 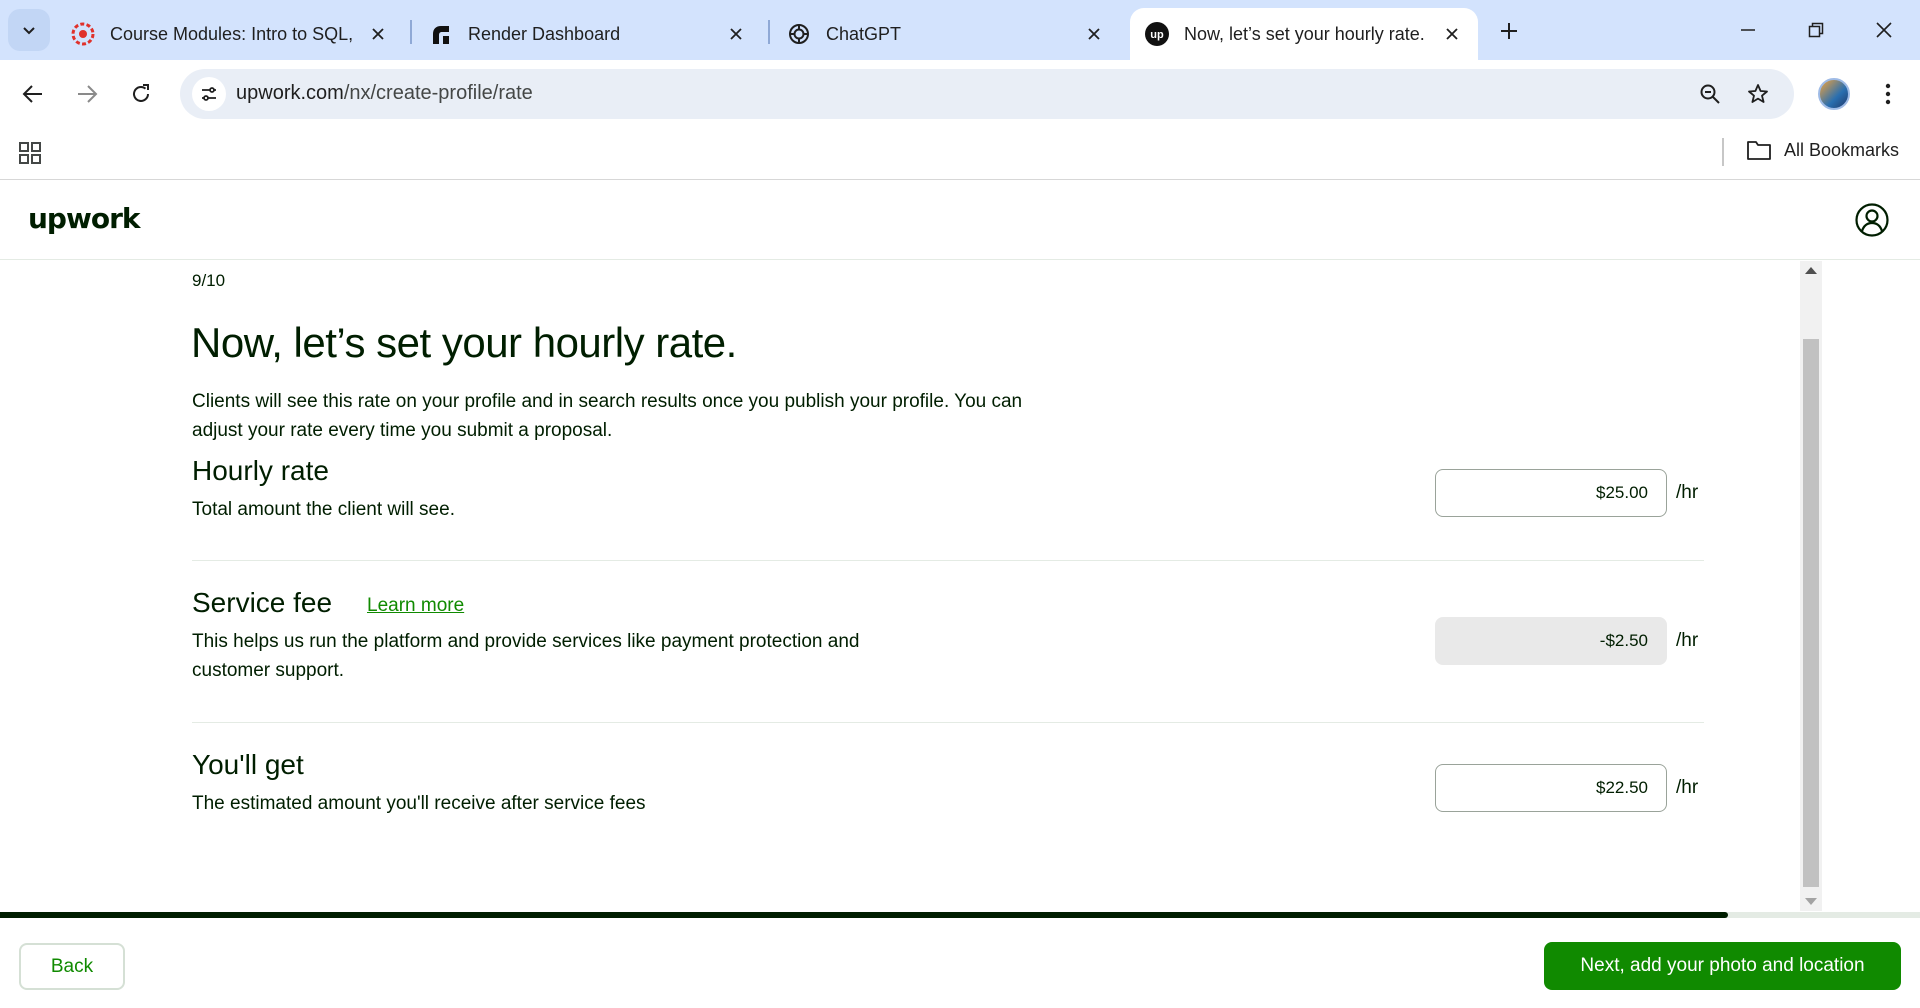 I want to click on hourly-rate-unit: /hr, so click(x=1687, y=492).